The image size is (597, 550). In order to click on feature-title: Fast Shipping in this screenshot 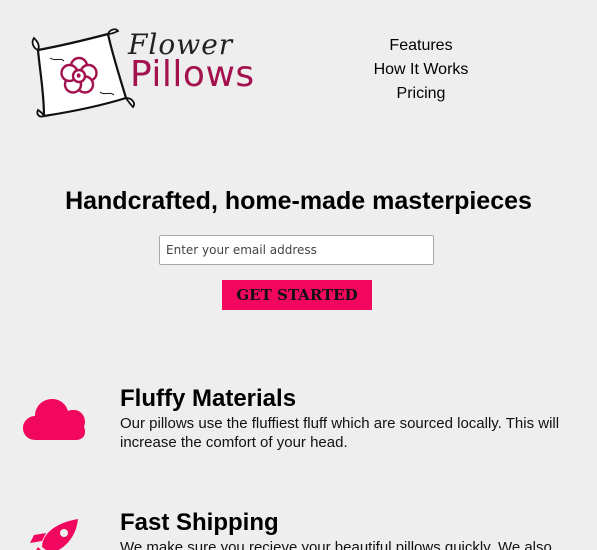, I will do `click(199, 522)`.